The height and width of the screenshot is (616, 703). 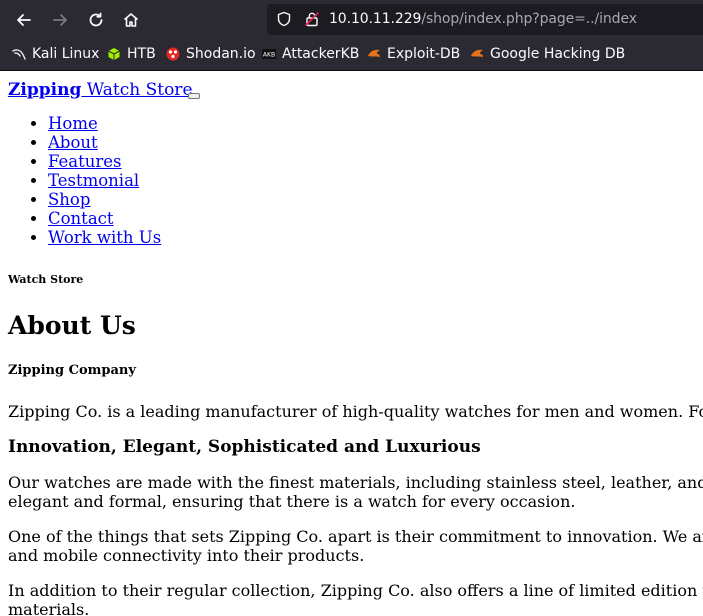 I want to click on home-button, so click(x=131, y=20).